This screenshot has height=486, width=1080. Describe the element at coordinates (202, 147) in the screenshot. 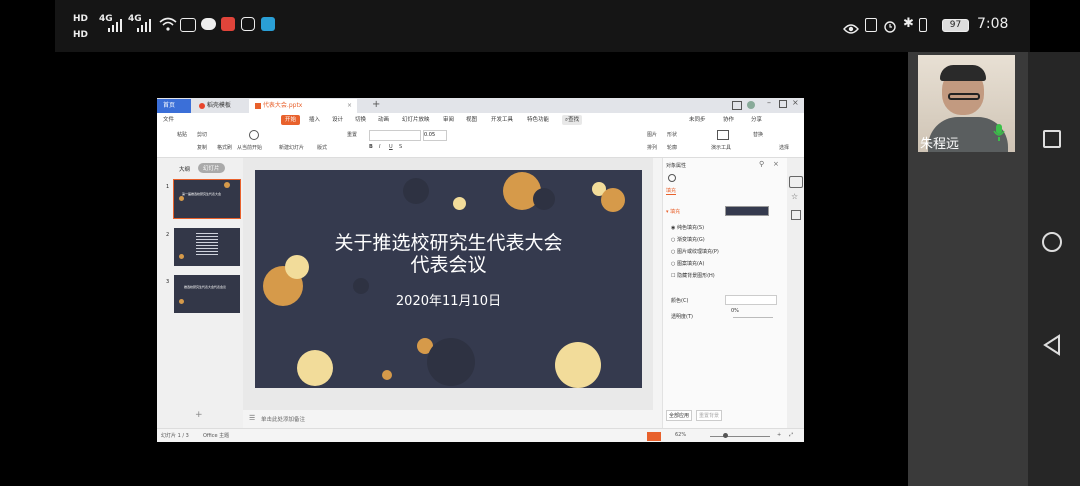

I see `copy-button: 复制` at that location.